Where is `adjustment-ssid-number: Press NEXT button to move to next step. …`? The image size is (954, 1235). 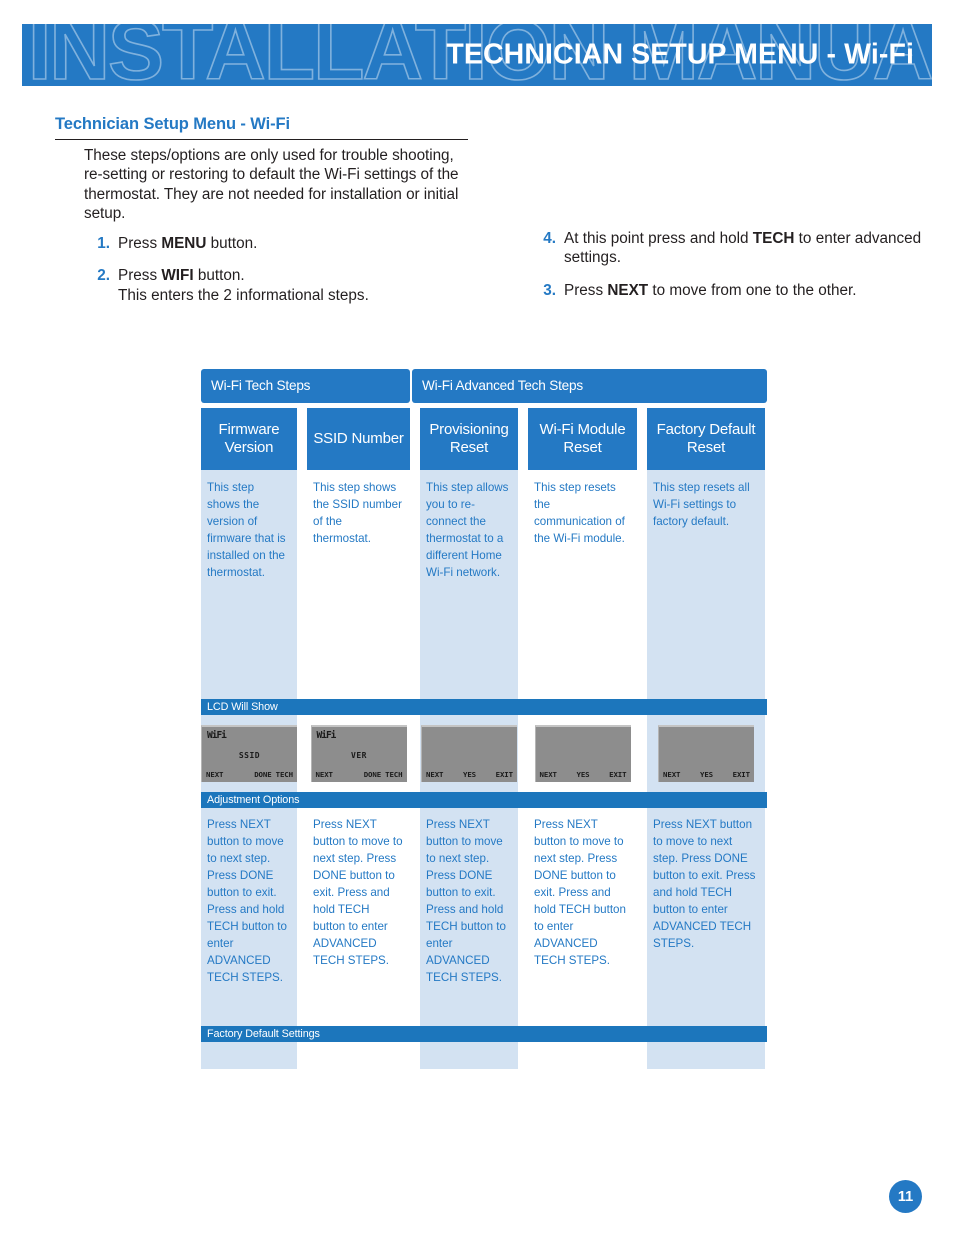
adjustment-ssid-number: Press NEXT button to move to next step. … is located at coordinates (358, 917).